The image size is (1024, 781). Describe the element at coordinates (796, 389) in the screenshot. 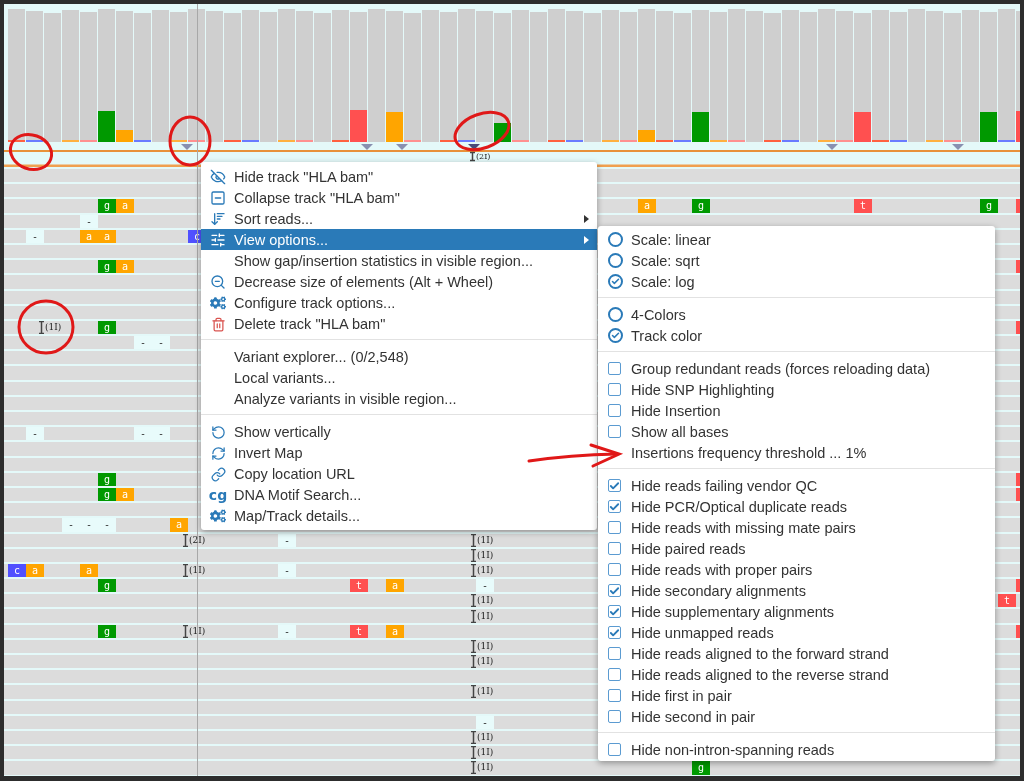

I see `menu-item: Hide SNP Highlighting` at that location.